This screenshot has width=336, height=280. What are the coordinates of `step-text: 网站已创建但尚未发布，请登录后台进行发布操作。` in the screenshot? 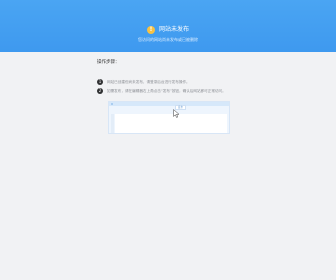 It's located at (148, 81).